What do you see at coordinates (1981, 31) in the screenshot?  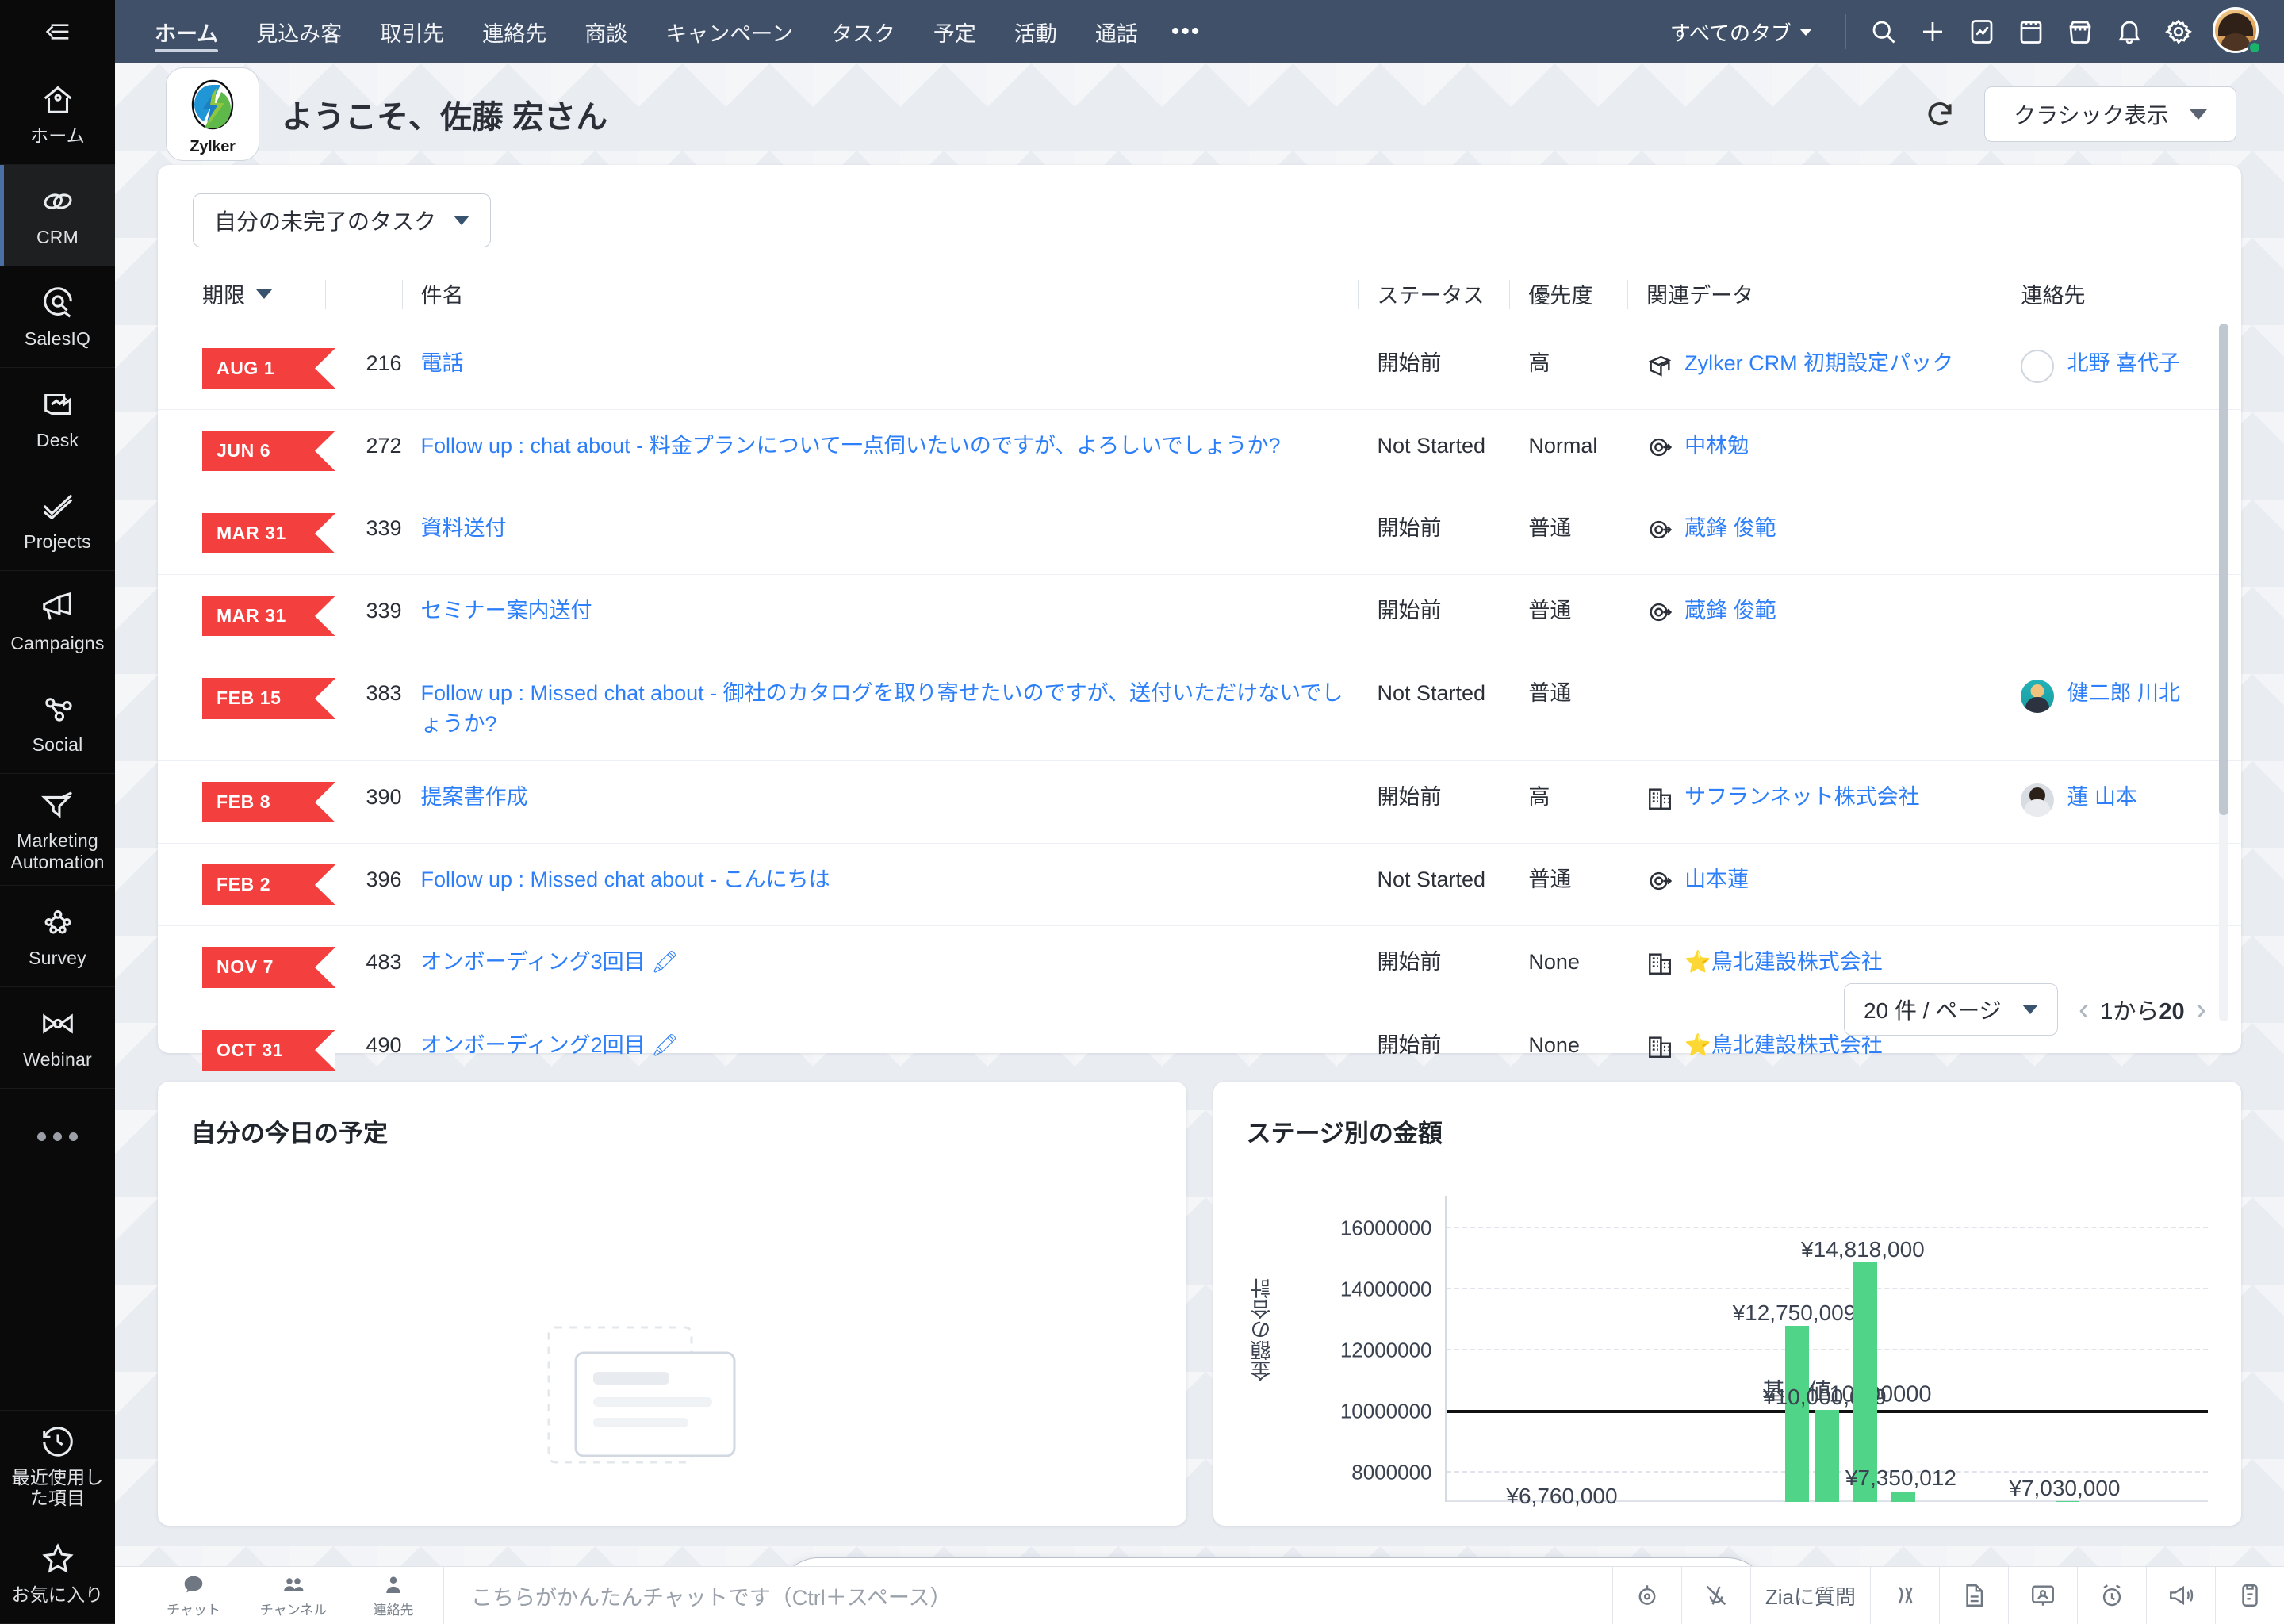 I see `analytics-icon` at bounding box center [1981, 31].